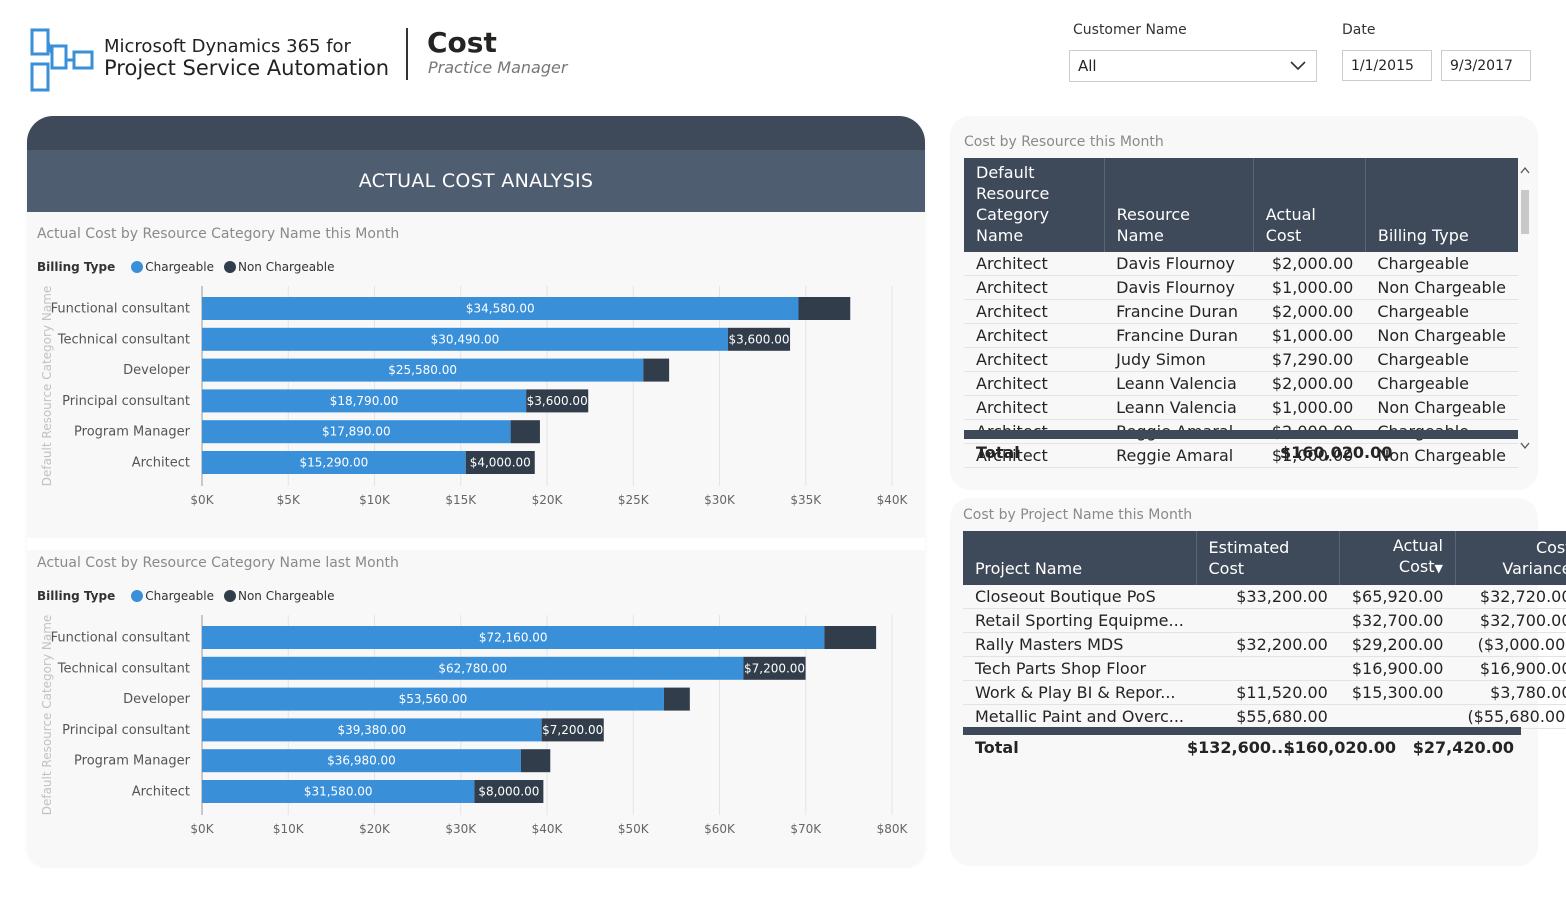 The height and width of the screenshot is (900, 1566). What do you see at coordinates (1397, 597) in the screenshot?
I see `table-cell: $65,920.00` at bounding box center [1397, 597].